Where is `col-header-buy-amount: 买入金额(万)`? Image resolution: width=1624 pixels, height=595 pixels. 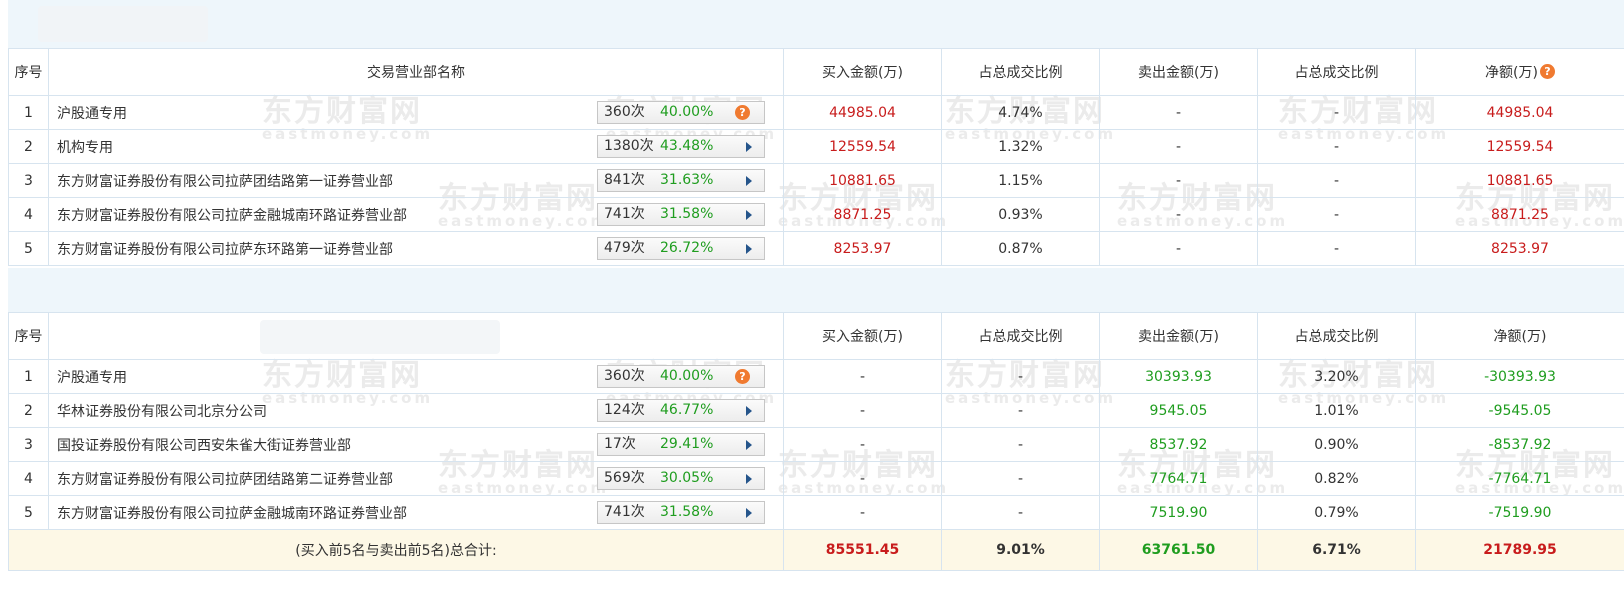 col-header-buy-amount: 买入金额(万) is located at coordinates (862, 72).